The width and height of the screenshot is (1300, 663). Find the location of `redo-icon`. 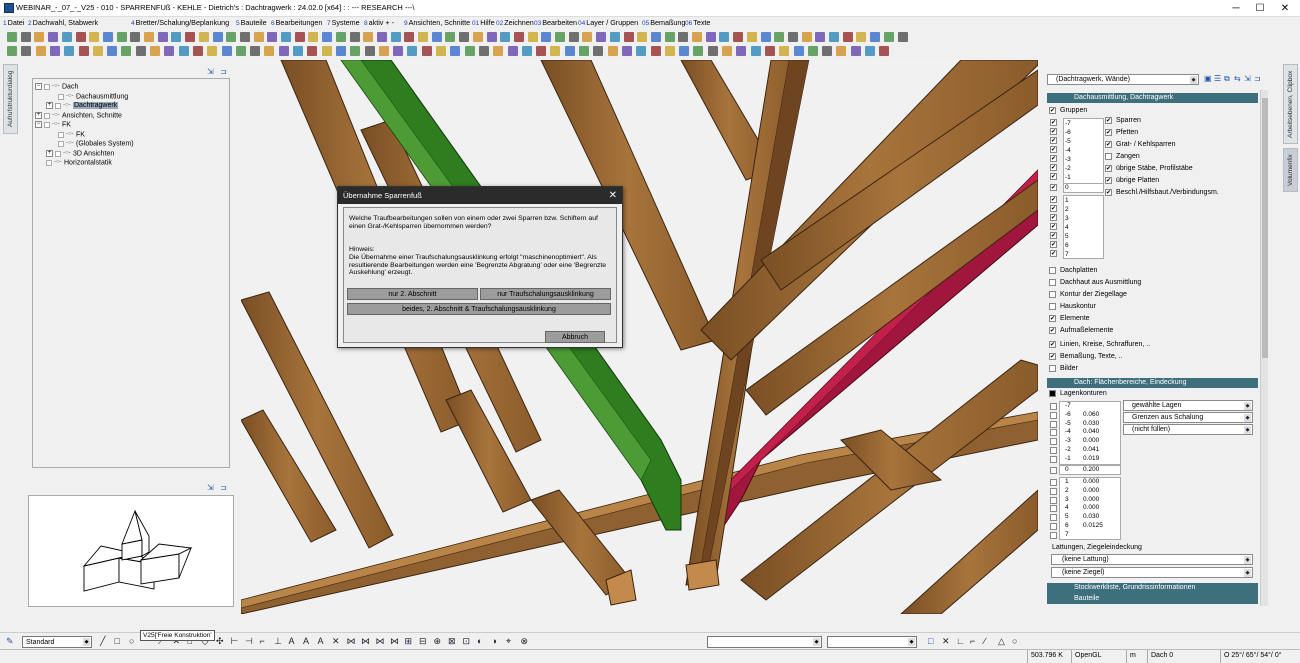

redo-icon is located at coordinates (126, 51).